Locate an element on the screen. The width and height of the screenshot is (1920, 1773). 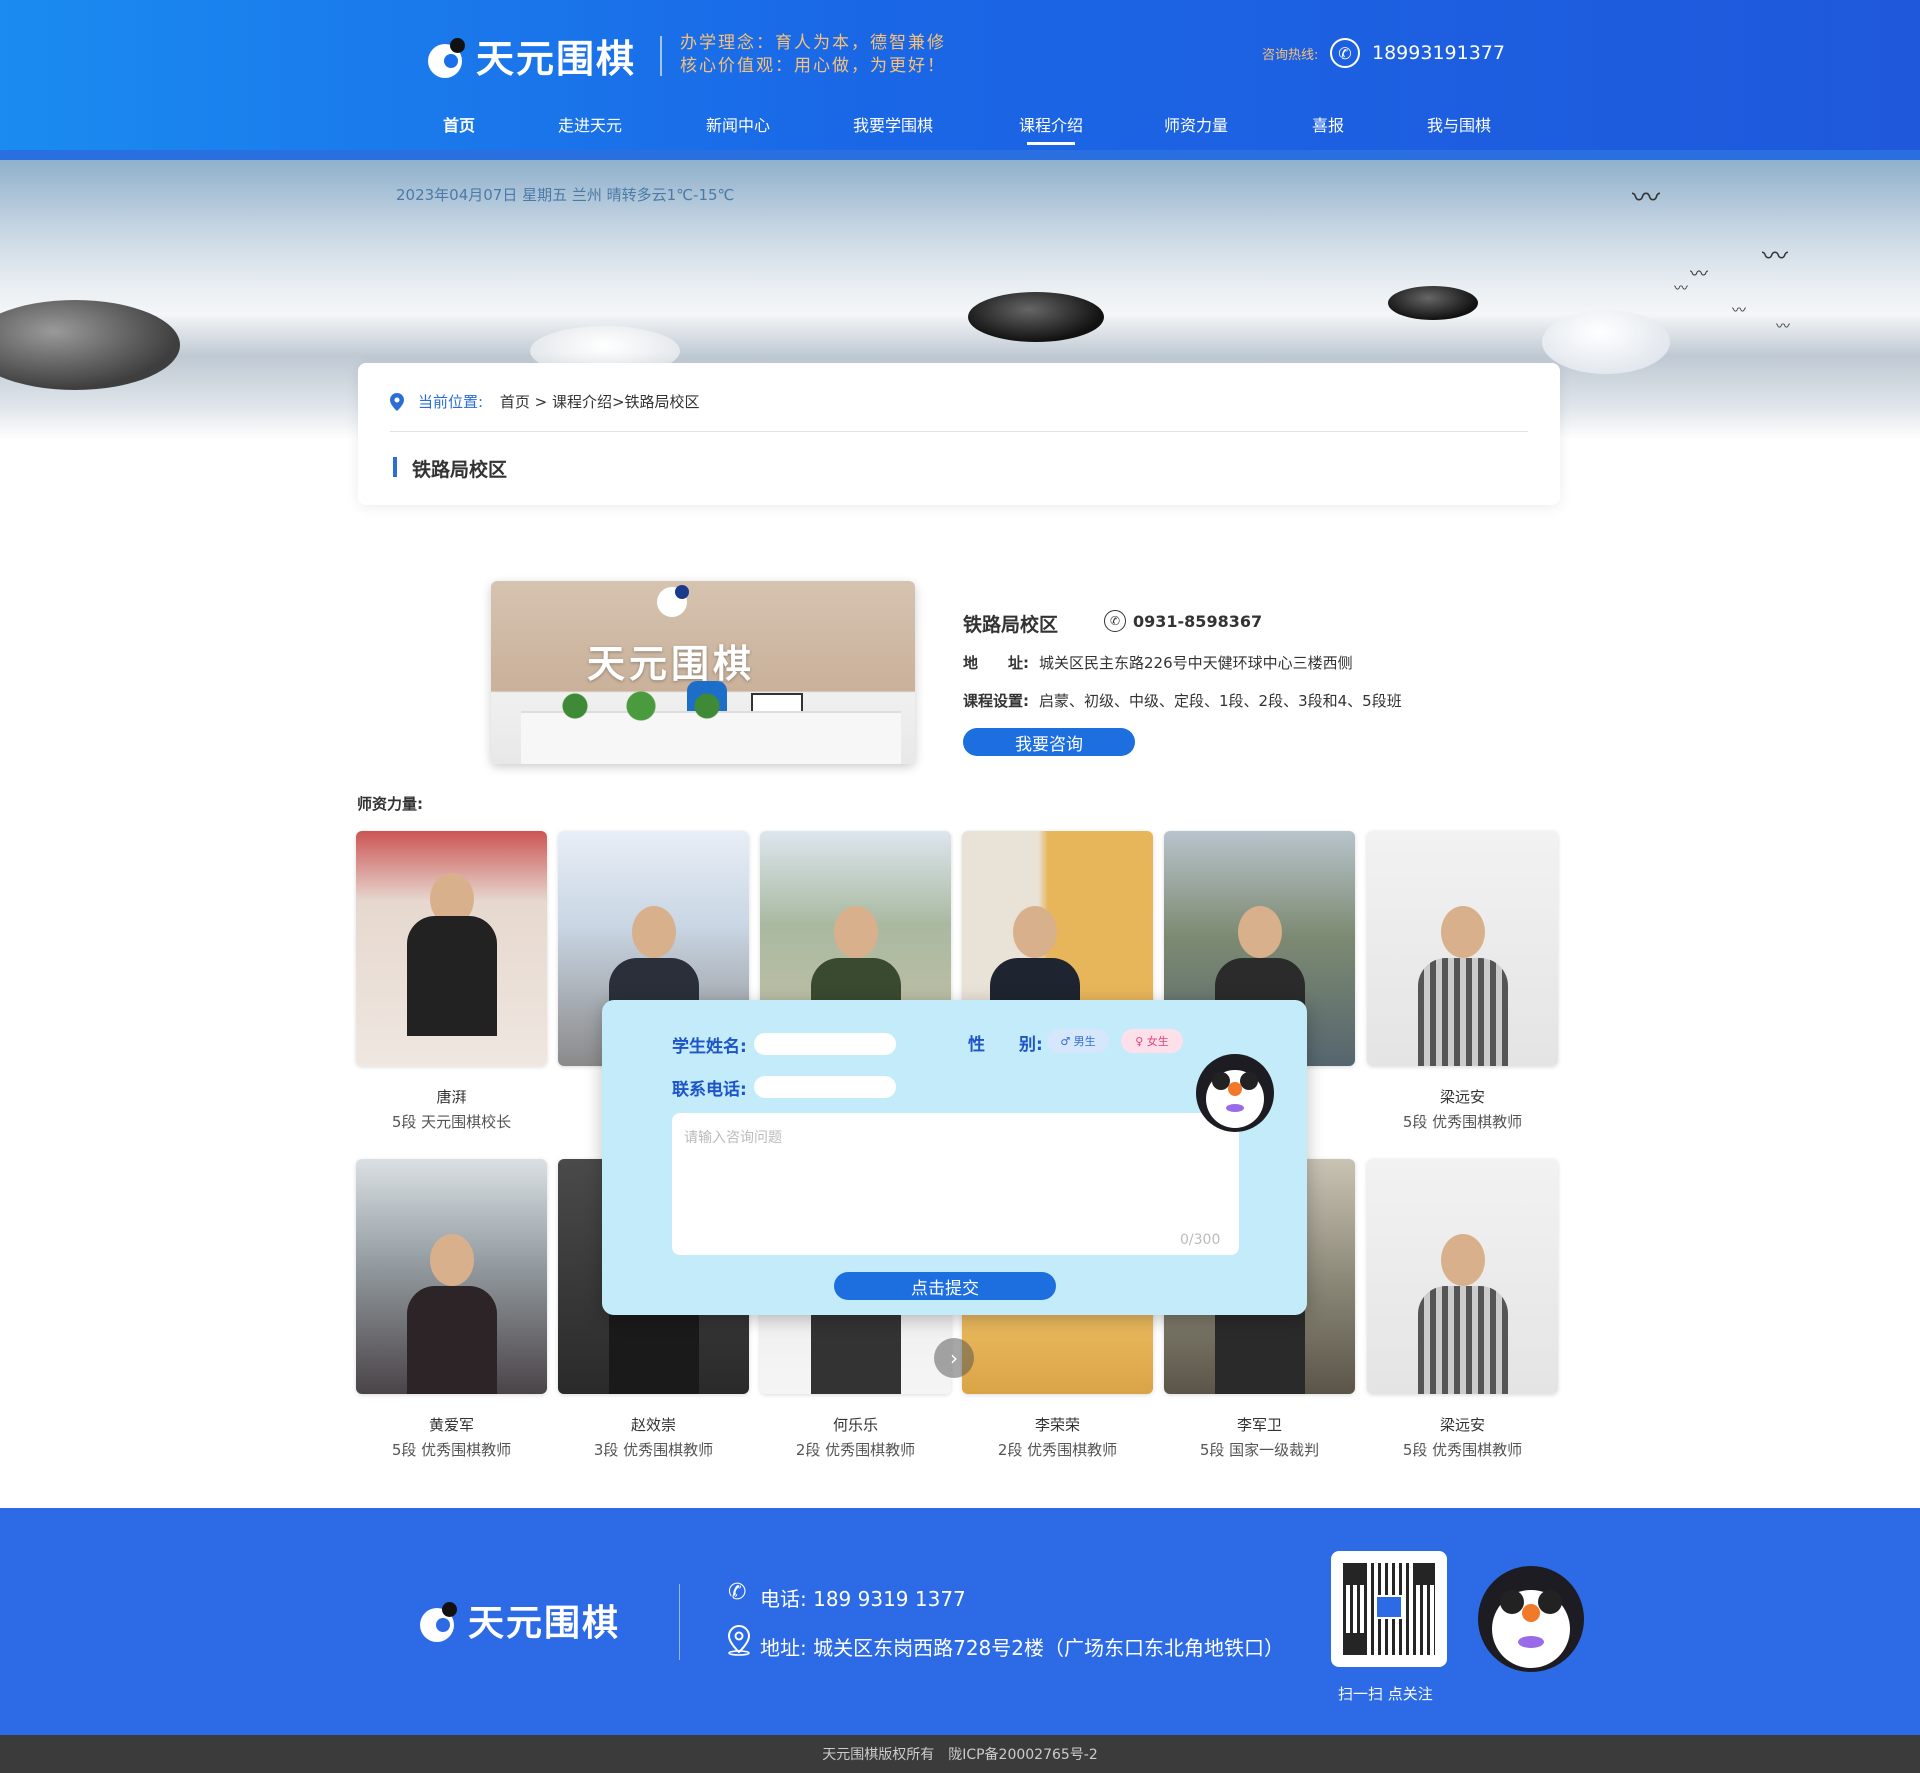
hotline-number: 18993191377 is located at coordinates (1438, 53).